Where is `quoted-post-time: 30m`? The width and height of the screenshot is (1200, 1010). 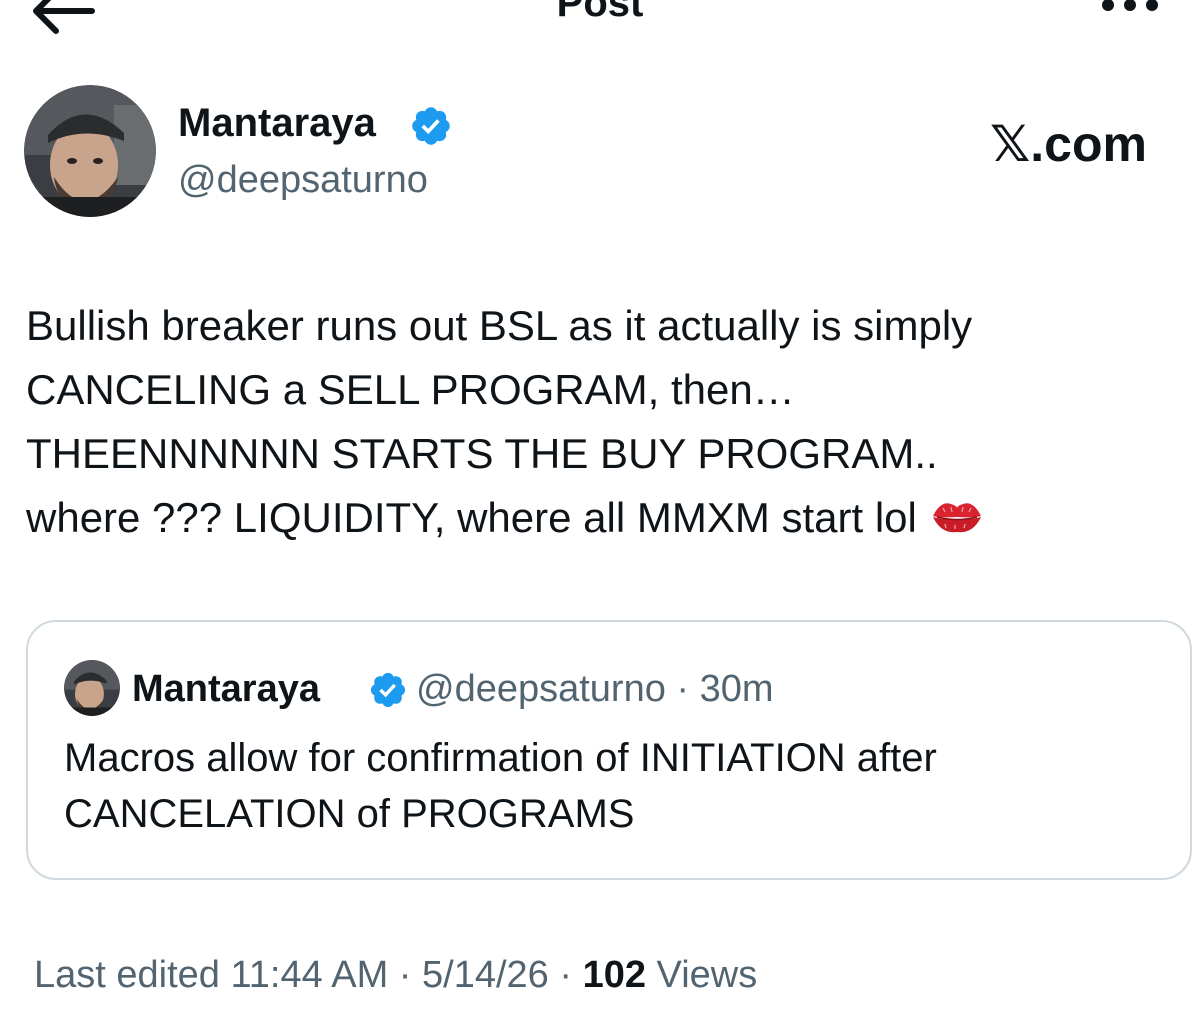 quoted-post-time: 30m is located at coordinates (736, 689).